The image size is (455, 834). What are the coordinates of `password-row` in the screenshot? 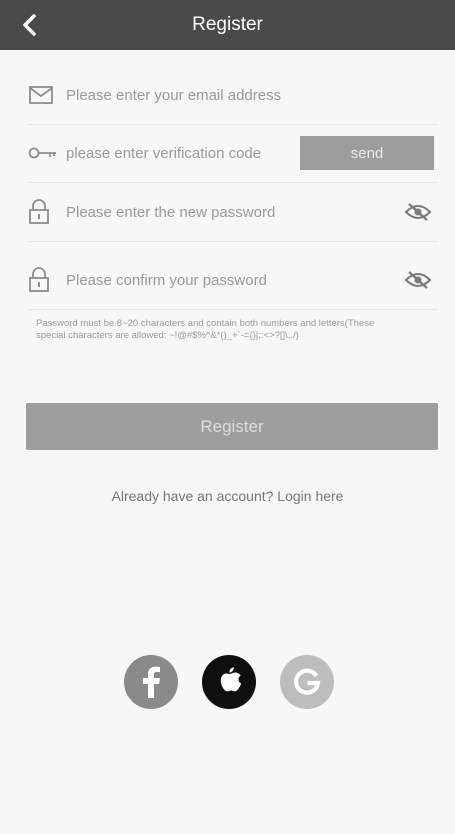 It's located at (233, 212).